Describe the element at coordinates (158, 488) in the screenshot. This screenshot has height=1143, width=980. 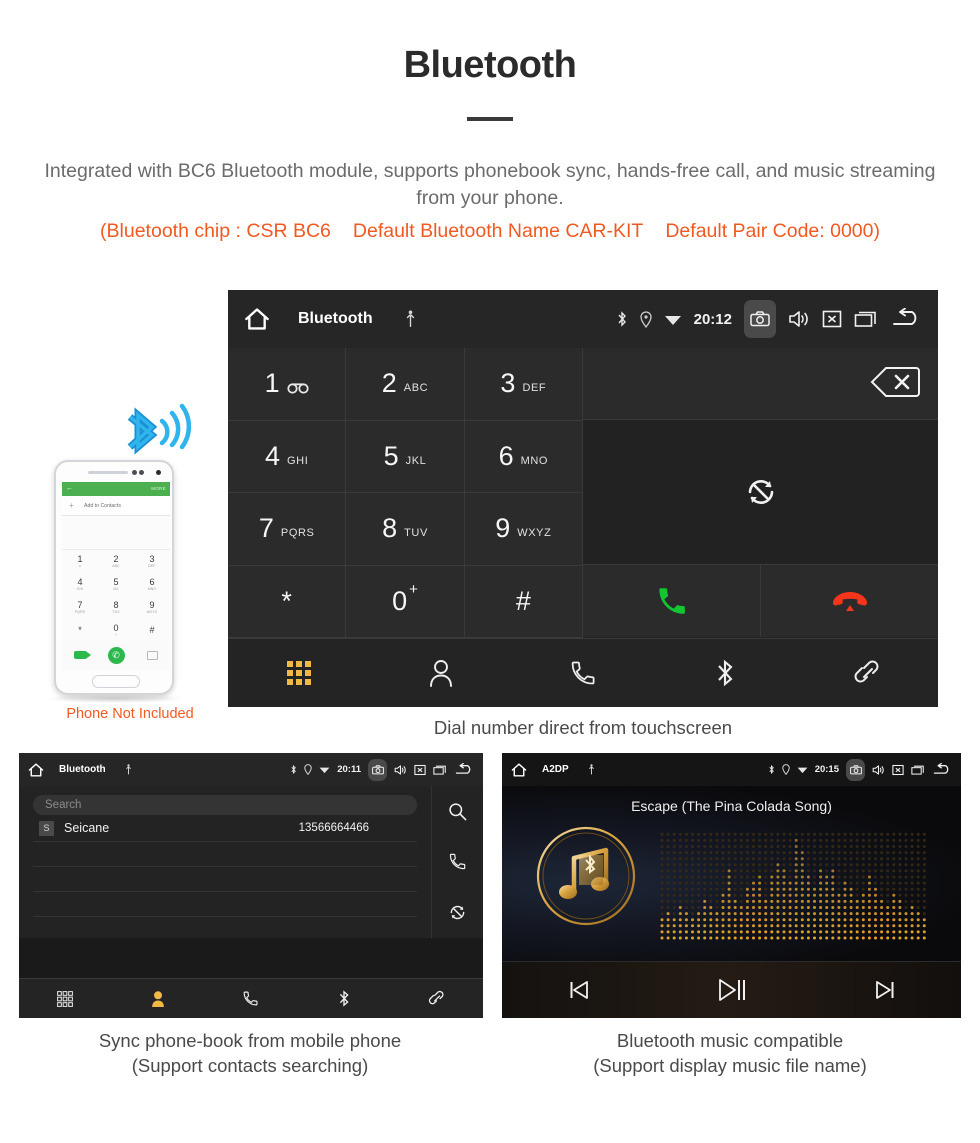
I see `phone-more-label: MORE` at that location.